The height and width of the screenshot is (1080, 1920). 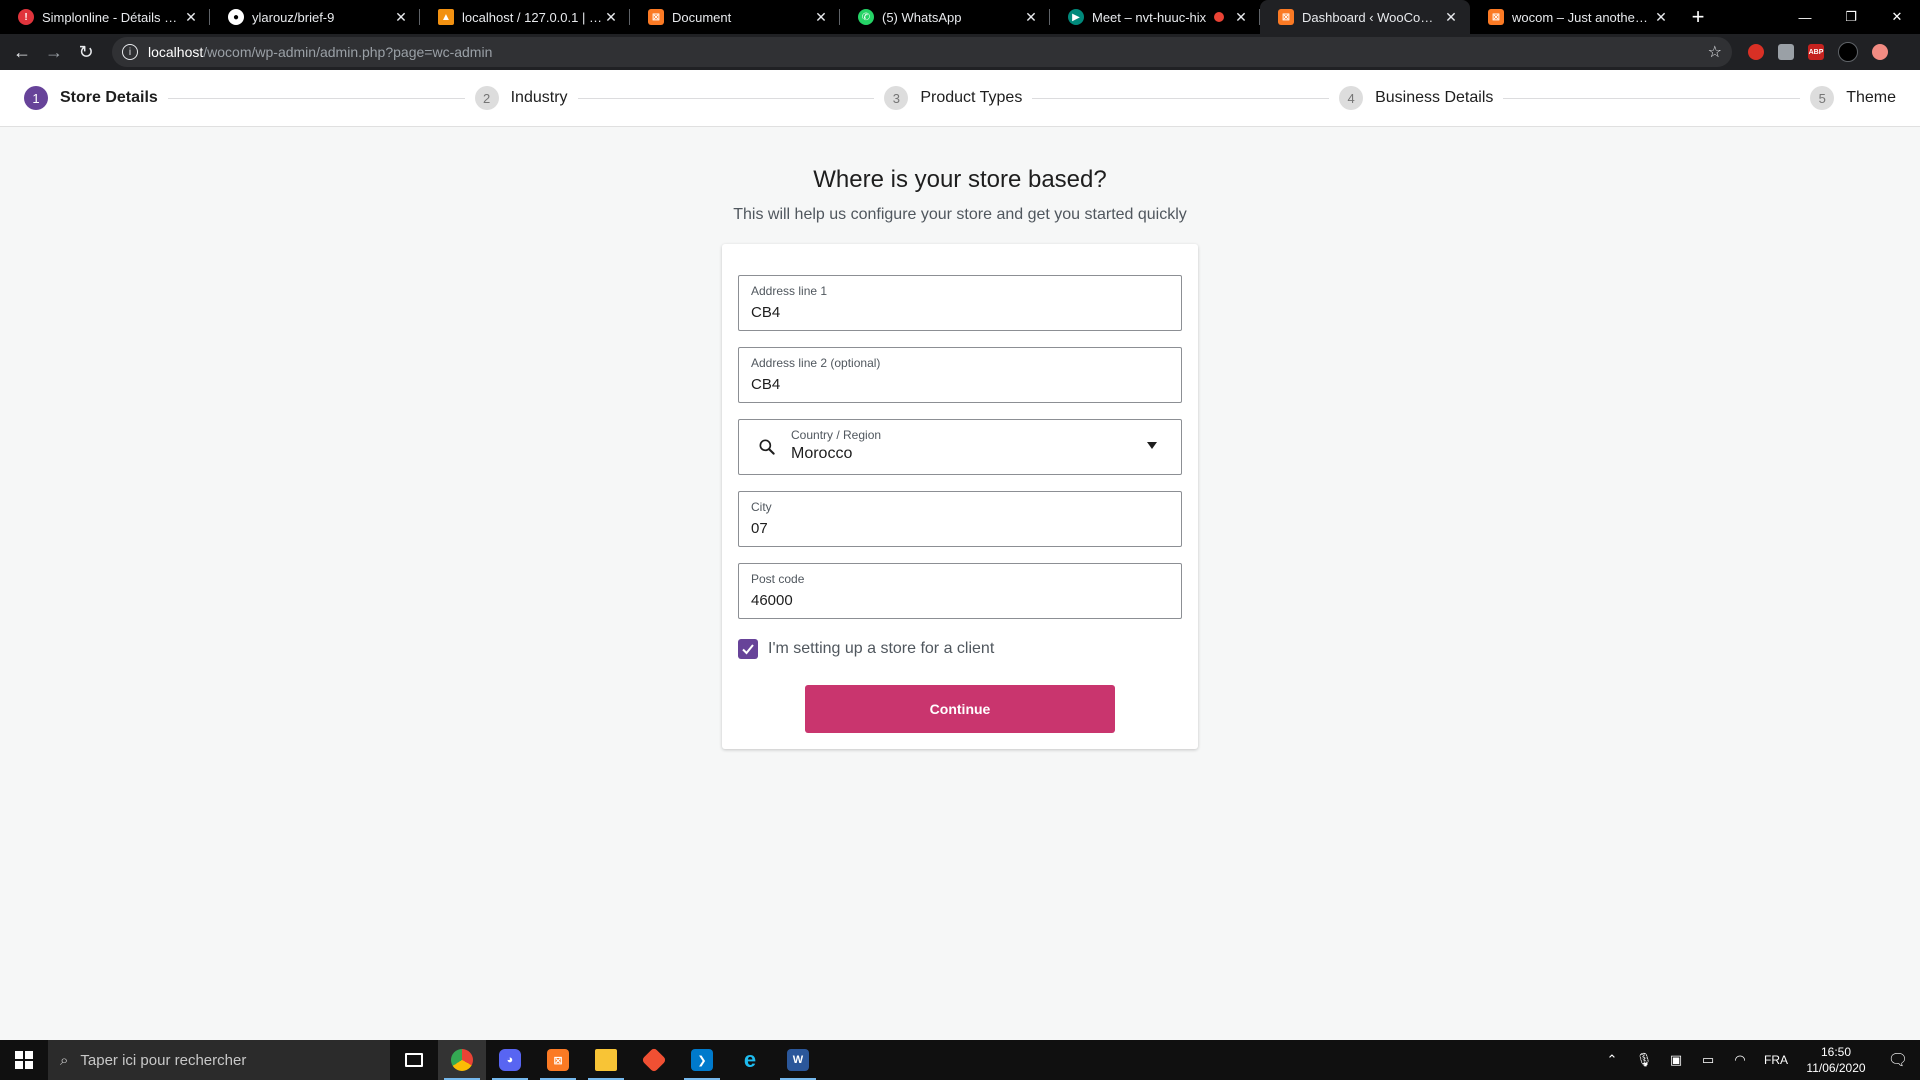 What do you see at coordinates (748, 649) in the screenshot?
I see `client-store-checkbox` at bounding box center [748, 649].